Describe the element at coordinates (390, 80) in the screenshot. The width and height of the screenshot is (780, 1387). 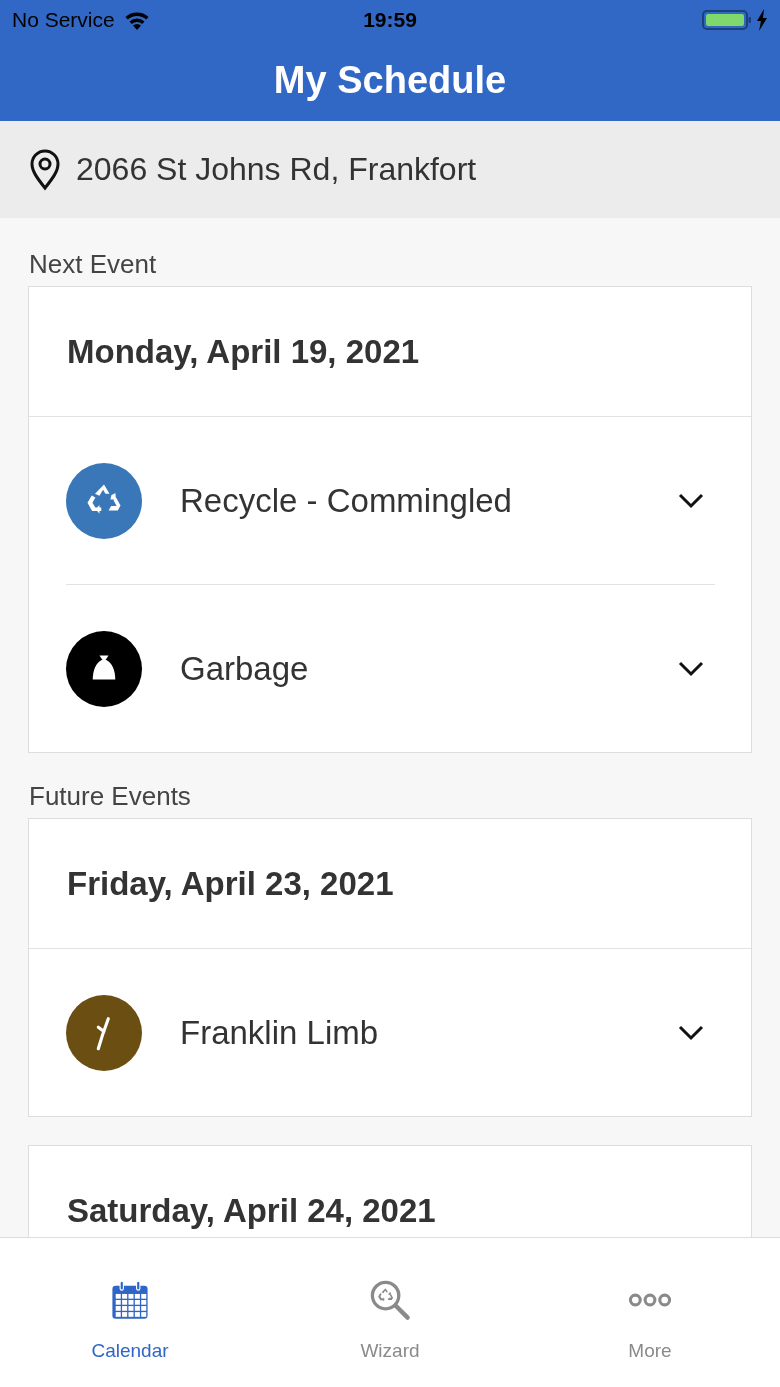
I see `screen-title: My Schedule` at that location.